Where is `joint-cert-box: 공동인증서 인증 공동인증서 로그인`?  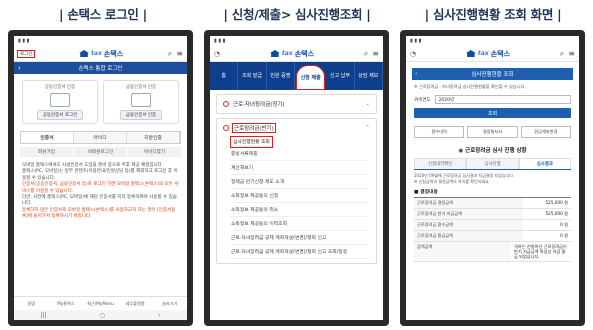 joint-cert-box: 공동인증서 인증 공동인증서 로그인 is located at coordinates (60, 102).